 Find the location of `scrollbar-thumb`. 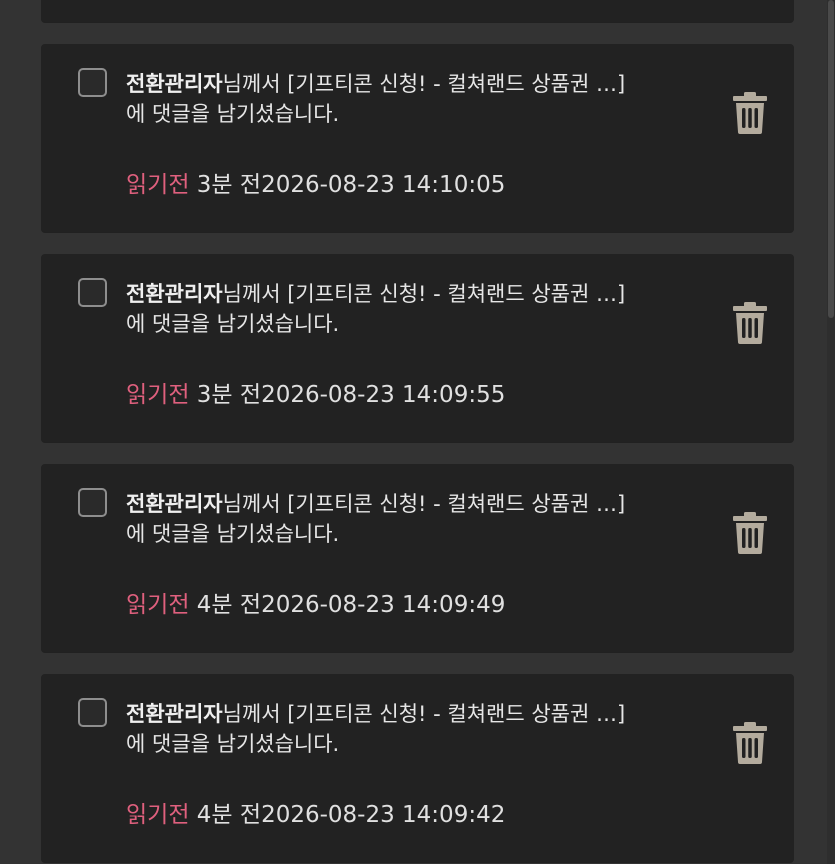

scrollbar-thumb is located at coordinates (831, 159).